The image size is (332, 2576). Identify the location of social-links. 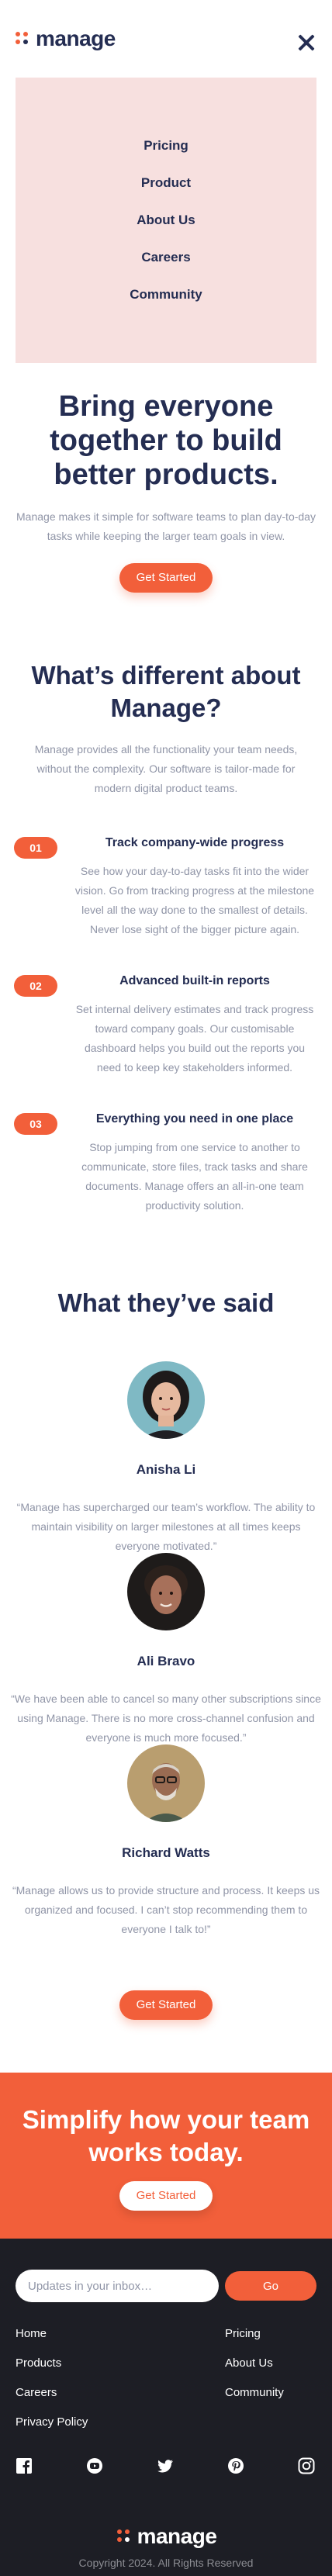
(166, 2465).